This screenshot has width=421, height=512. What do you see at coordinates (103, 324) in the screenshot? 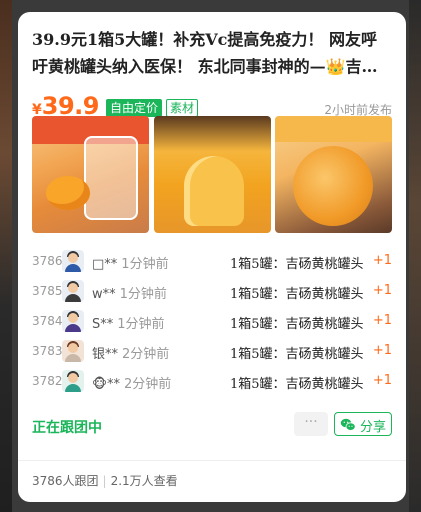
I see `user-name: S**` at bounding box center [103, 324].